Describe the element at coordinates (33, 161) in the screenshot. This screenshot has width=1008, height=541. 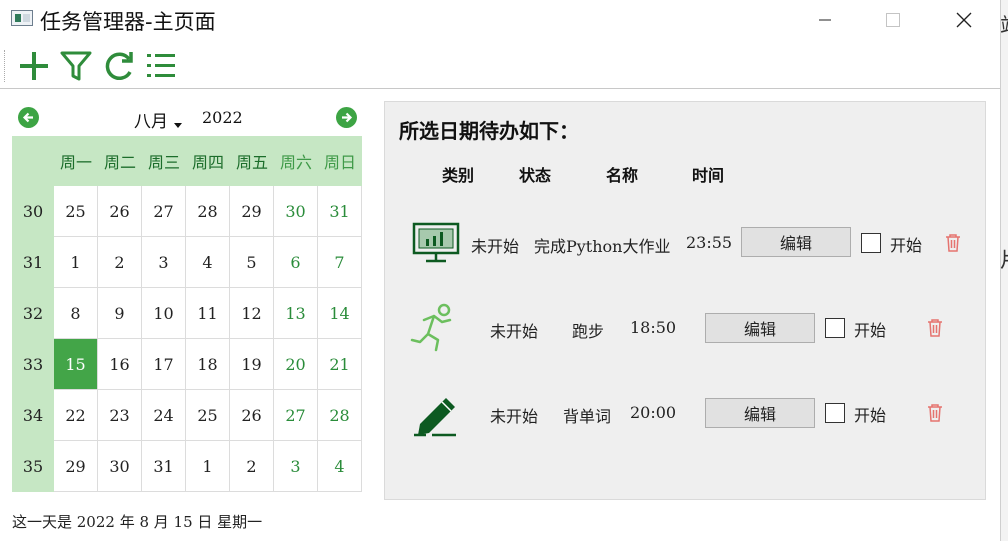
I see `calendar-corner` at that location.